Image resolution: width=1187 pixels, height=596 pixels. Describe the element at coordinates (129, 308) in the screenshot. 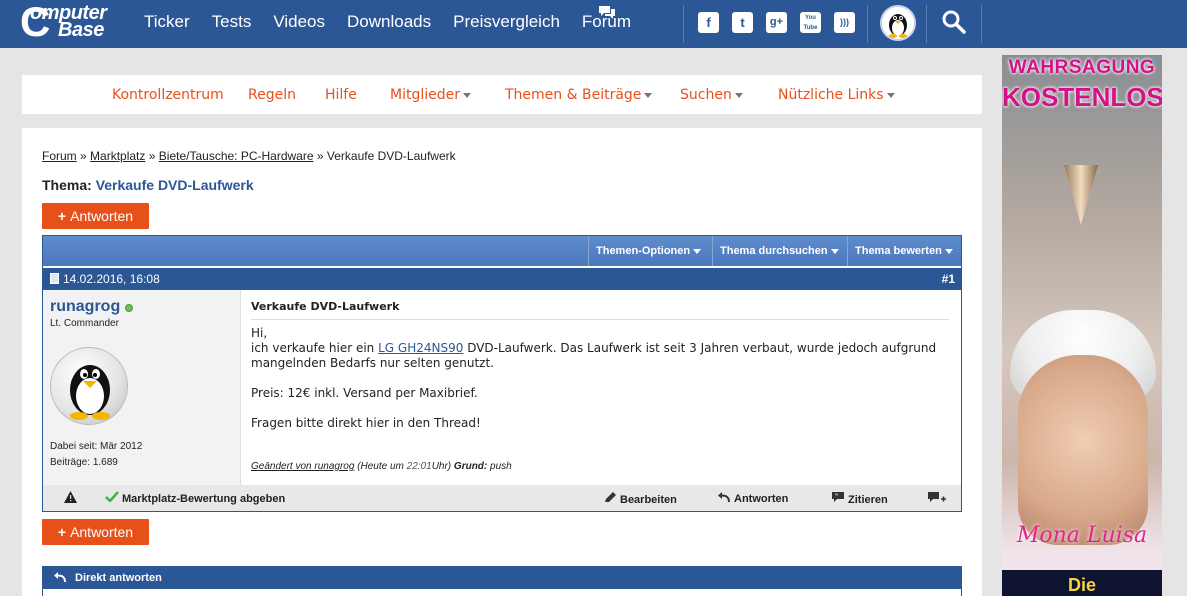

I see `online-status-icon` at that location.